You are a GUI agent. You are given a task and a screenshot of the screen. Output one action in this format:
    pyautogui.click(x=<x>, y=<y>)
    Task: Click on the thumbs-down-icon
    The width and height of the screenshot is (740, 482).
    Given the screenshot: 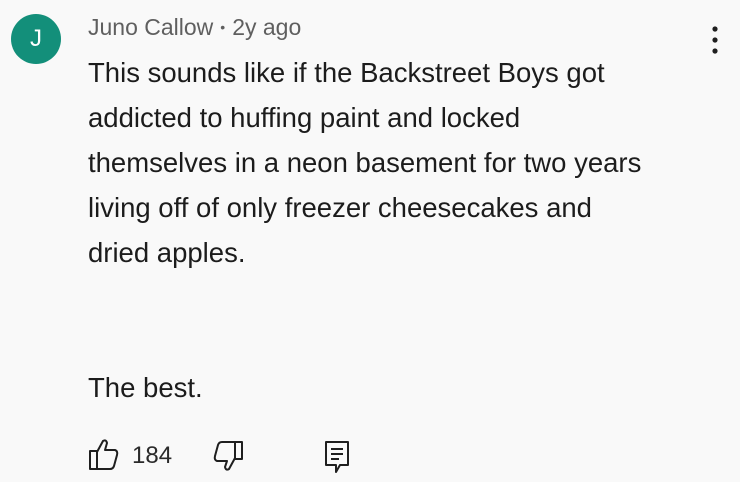 What is the action you would take?
    pyautogui.click(x=228, y=457)
    